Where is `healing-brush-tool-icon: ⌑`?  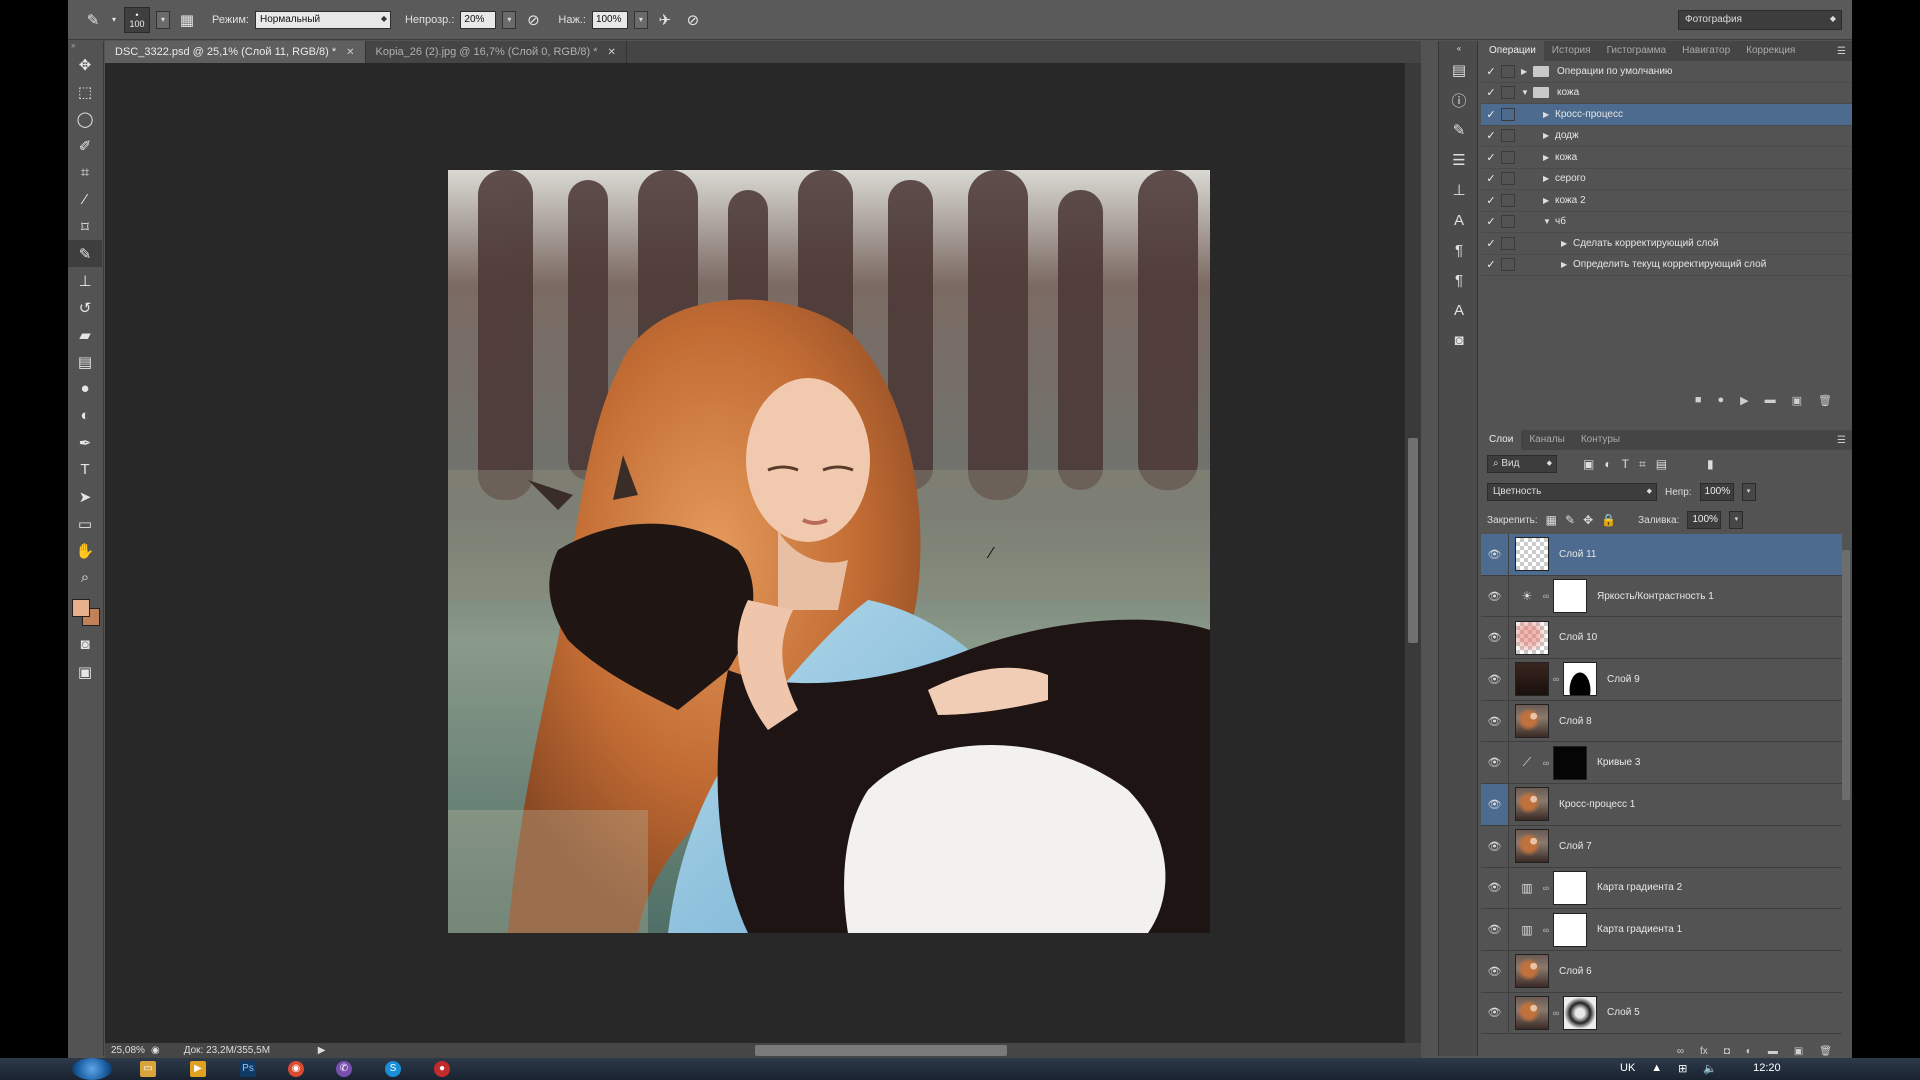 healing-brush-tool-icon: ⌑ is located at coordinates (85, 226).